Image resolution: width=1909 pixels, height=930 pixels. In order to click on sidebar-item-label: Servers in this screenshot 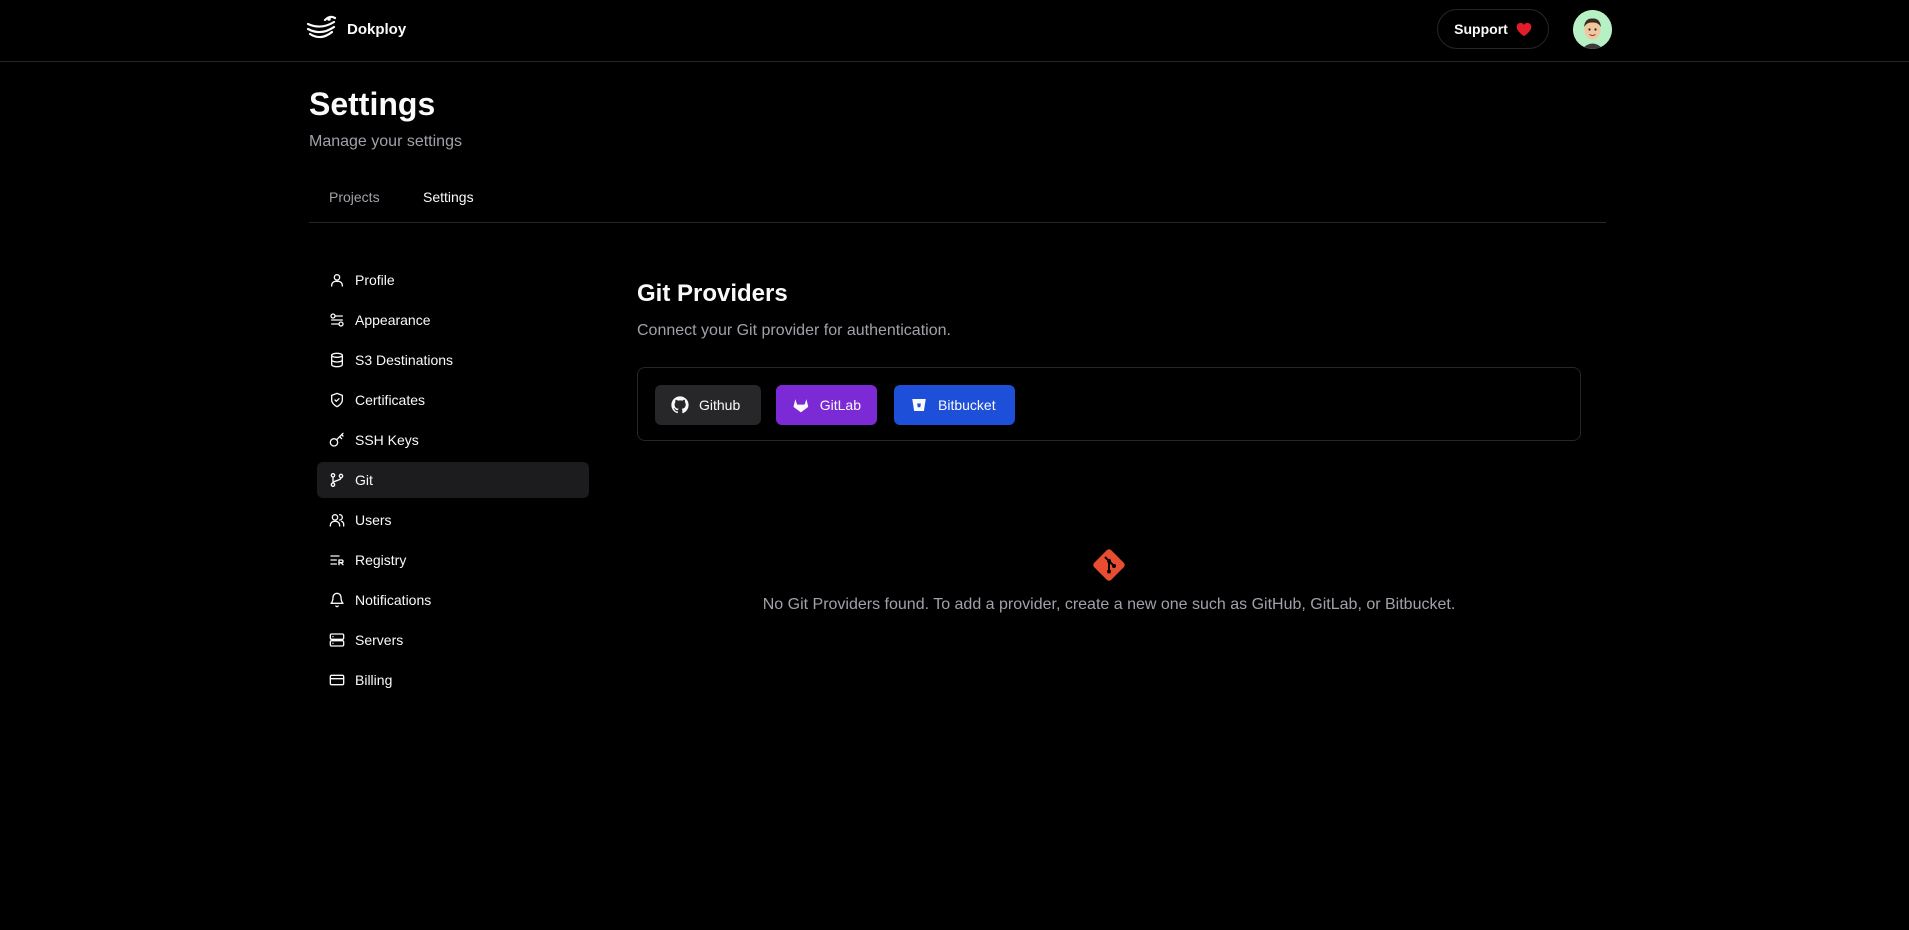, I will do `click(379, 640)`.